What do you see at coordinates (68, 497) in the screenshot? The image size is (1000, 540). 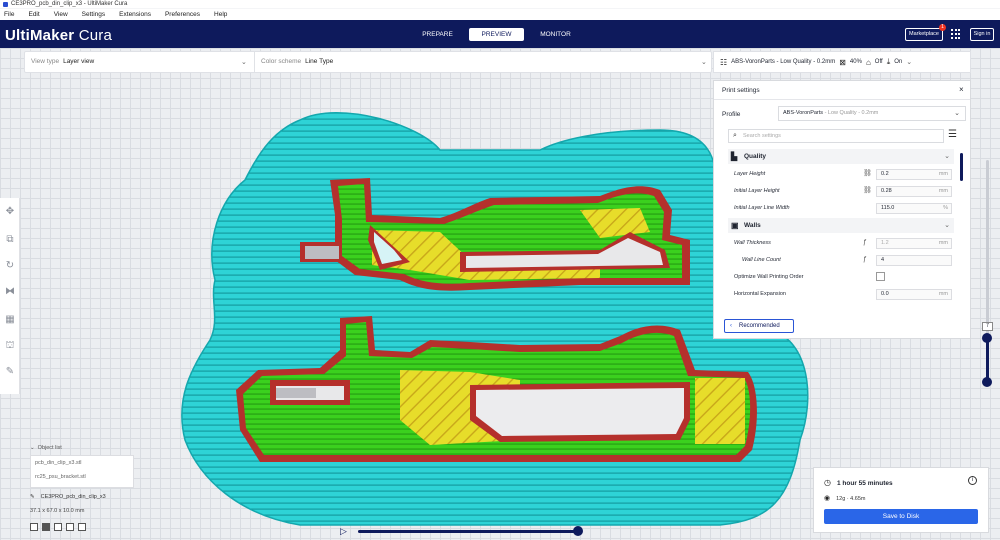 I see `current-object-name: ✎ CE3PRO_pcb_din_clip_x3` at bounding box center [68, 497].